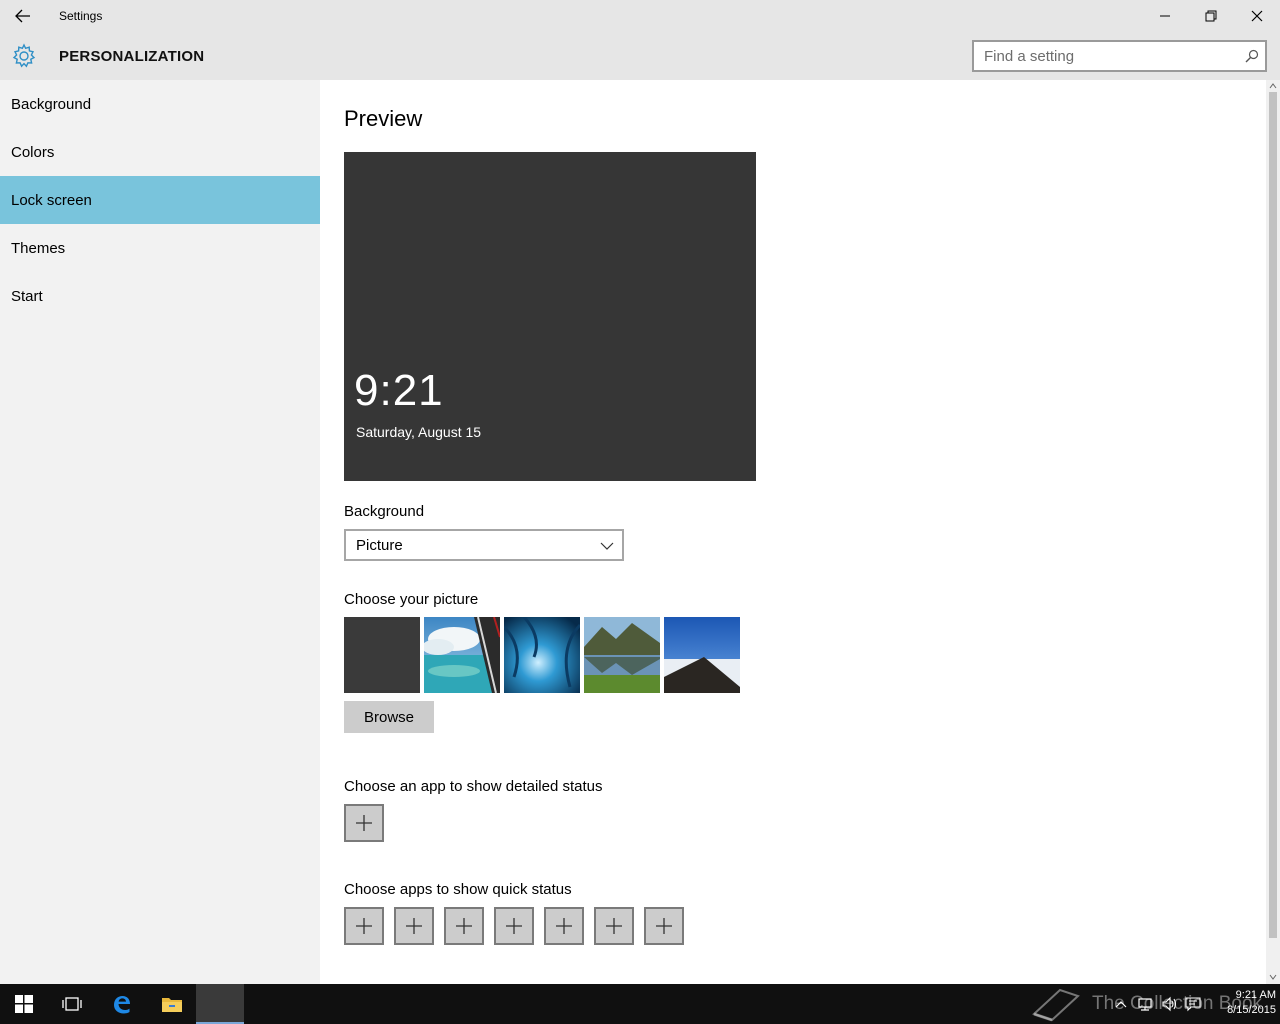 Image resolution: width=1280 pixels, height=1024 pixels. Describe the element at coordinates (1251, 1010) in the screenshot. I see `clock-date: 8/15/2015` at that location.